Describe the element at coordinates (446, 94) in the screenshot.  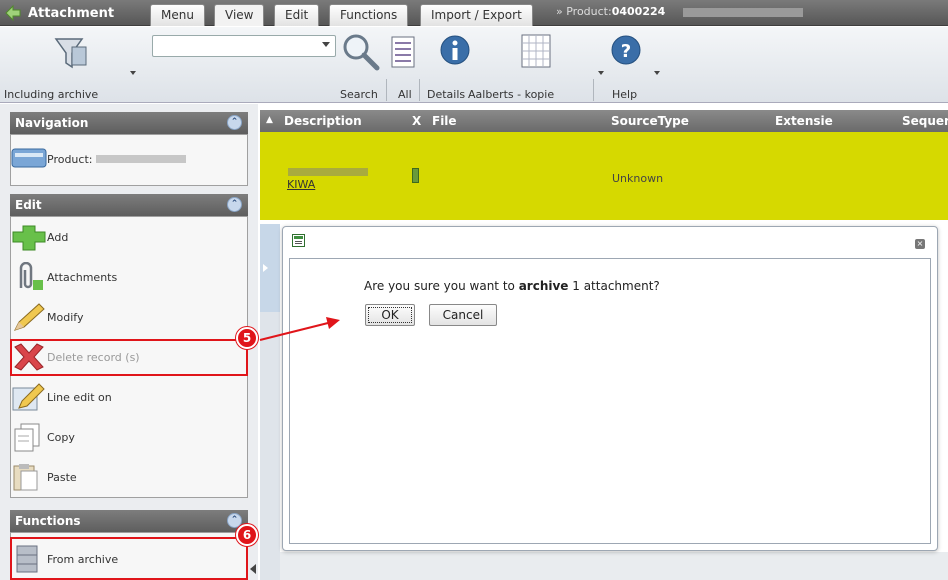
I see `details-label: Details` at that location.